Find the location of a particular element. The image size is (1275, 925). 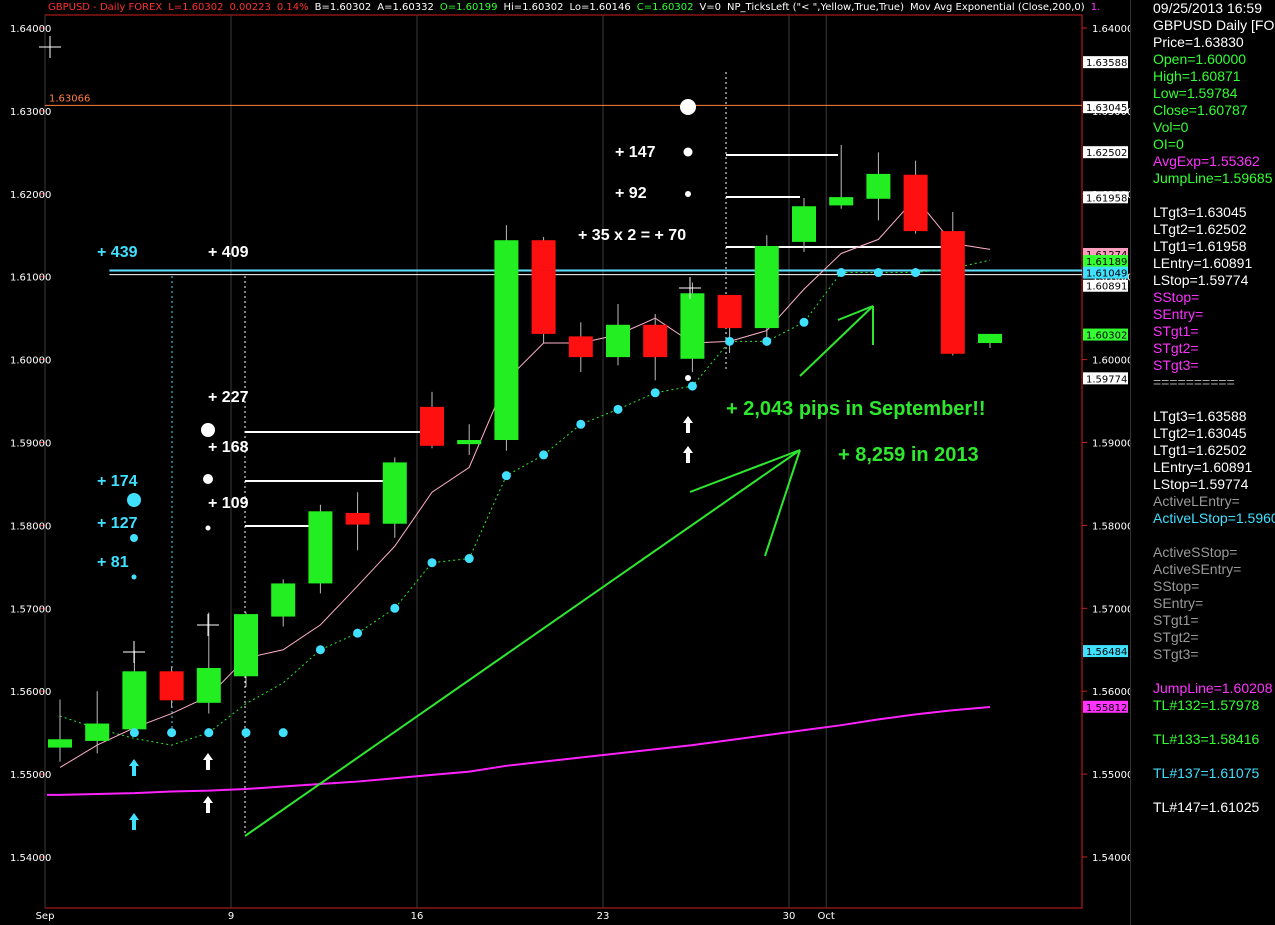

header-field: 1. is located at coordinates (1095, 7).